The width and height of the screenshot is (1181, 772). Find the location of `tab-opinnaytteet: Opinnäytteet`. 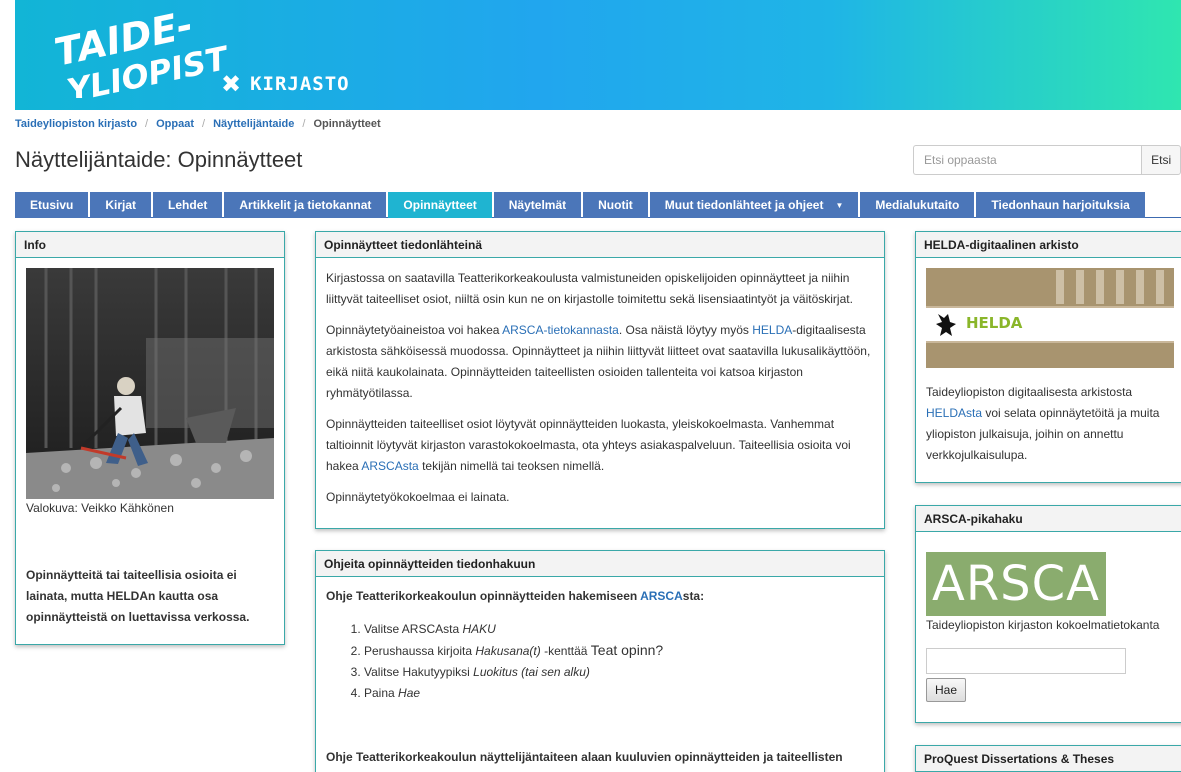

tab-opinnaytteet: Opinnäytteet is located at coordinates (440, 205).